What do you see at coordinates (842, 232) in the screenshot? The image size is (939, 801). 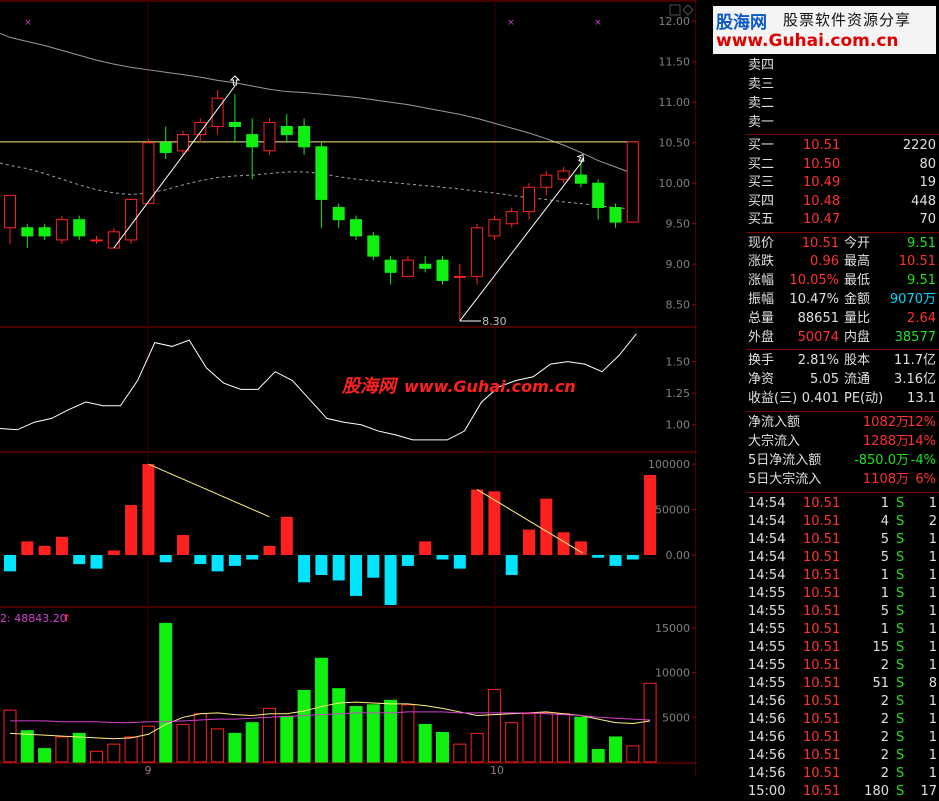 I see `divider` at bounding box center [842, 232].